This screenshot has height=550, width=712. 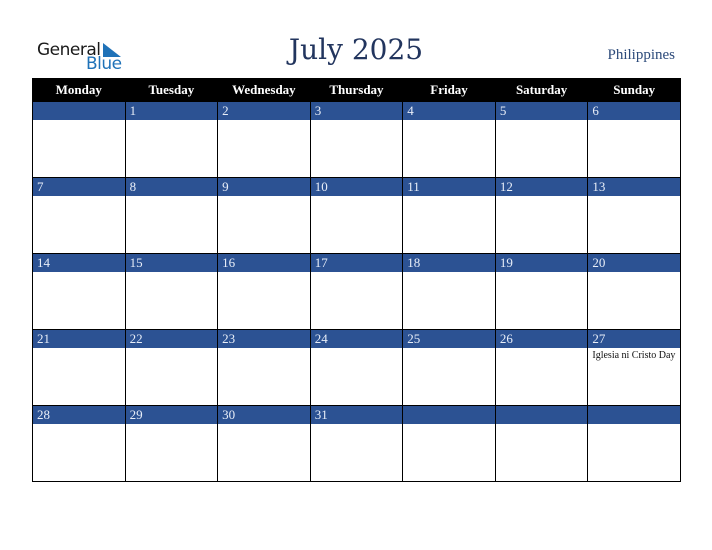 What do you see at coordinates (79, 291) in the screenshot?
I see `day-cell: 14` at bounding box center [79, 291].